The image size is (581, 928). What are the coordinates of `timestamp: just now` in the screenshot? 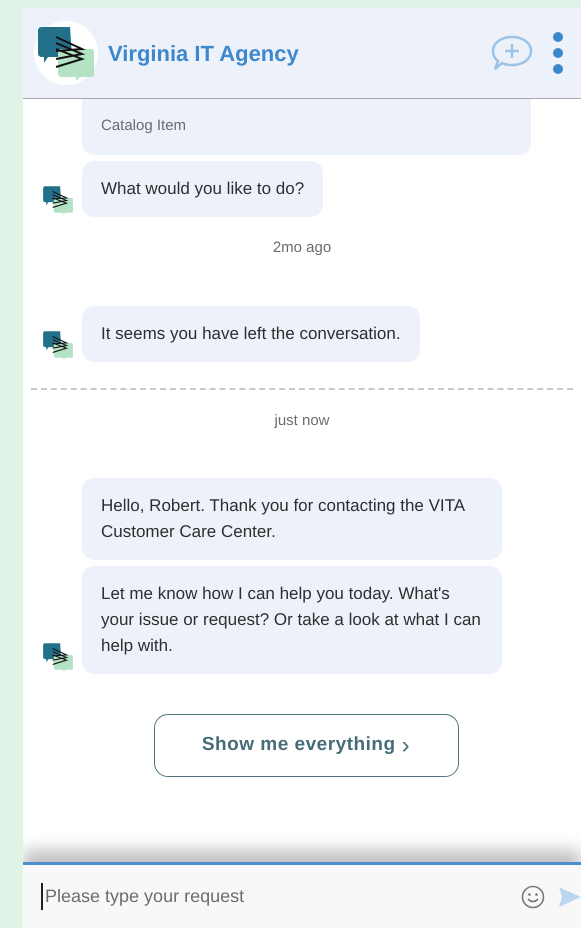 It's located at (302, 420).